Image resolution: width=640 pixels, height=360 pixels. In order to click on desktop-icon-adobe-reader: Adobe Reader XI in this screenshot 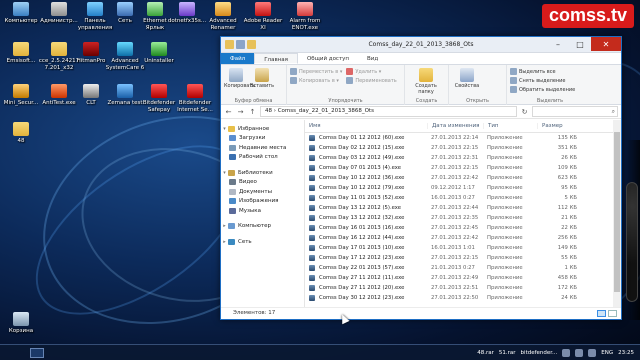, I will do `click(263, 16)`.